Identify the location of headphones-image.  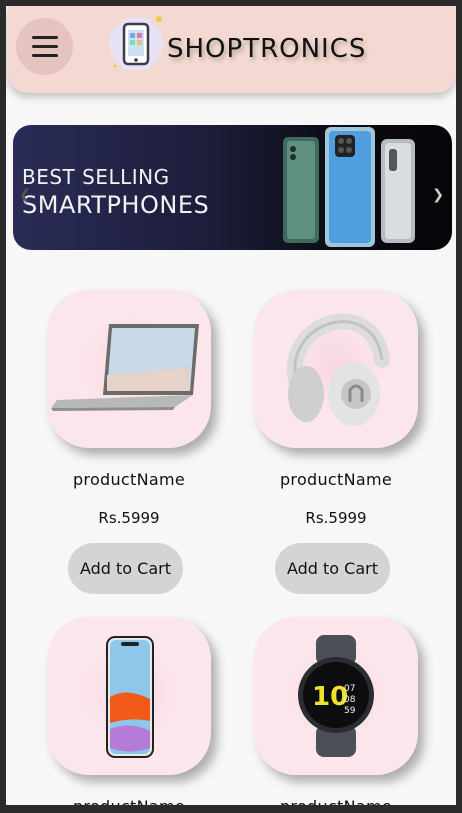
(338, 369).